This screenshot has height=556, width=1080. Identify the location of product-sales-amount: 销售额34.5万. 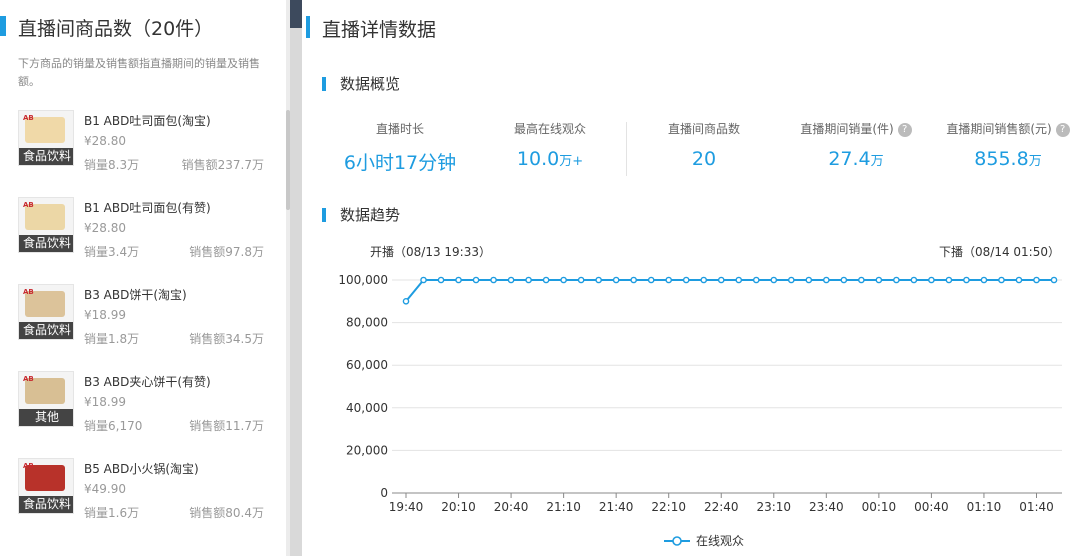
(226, 339).